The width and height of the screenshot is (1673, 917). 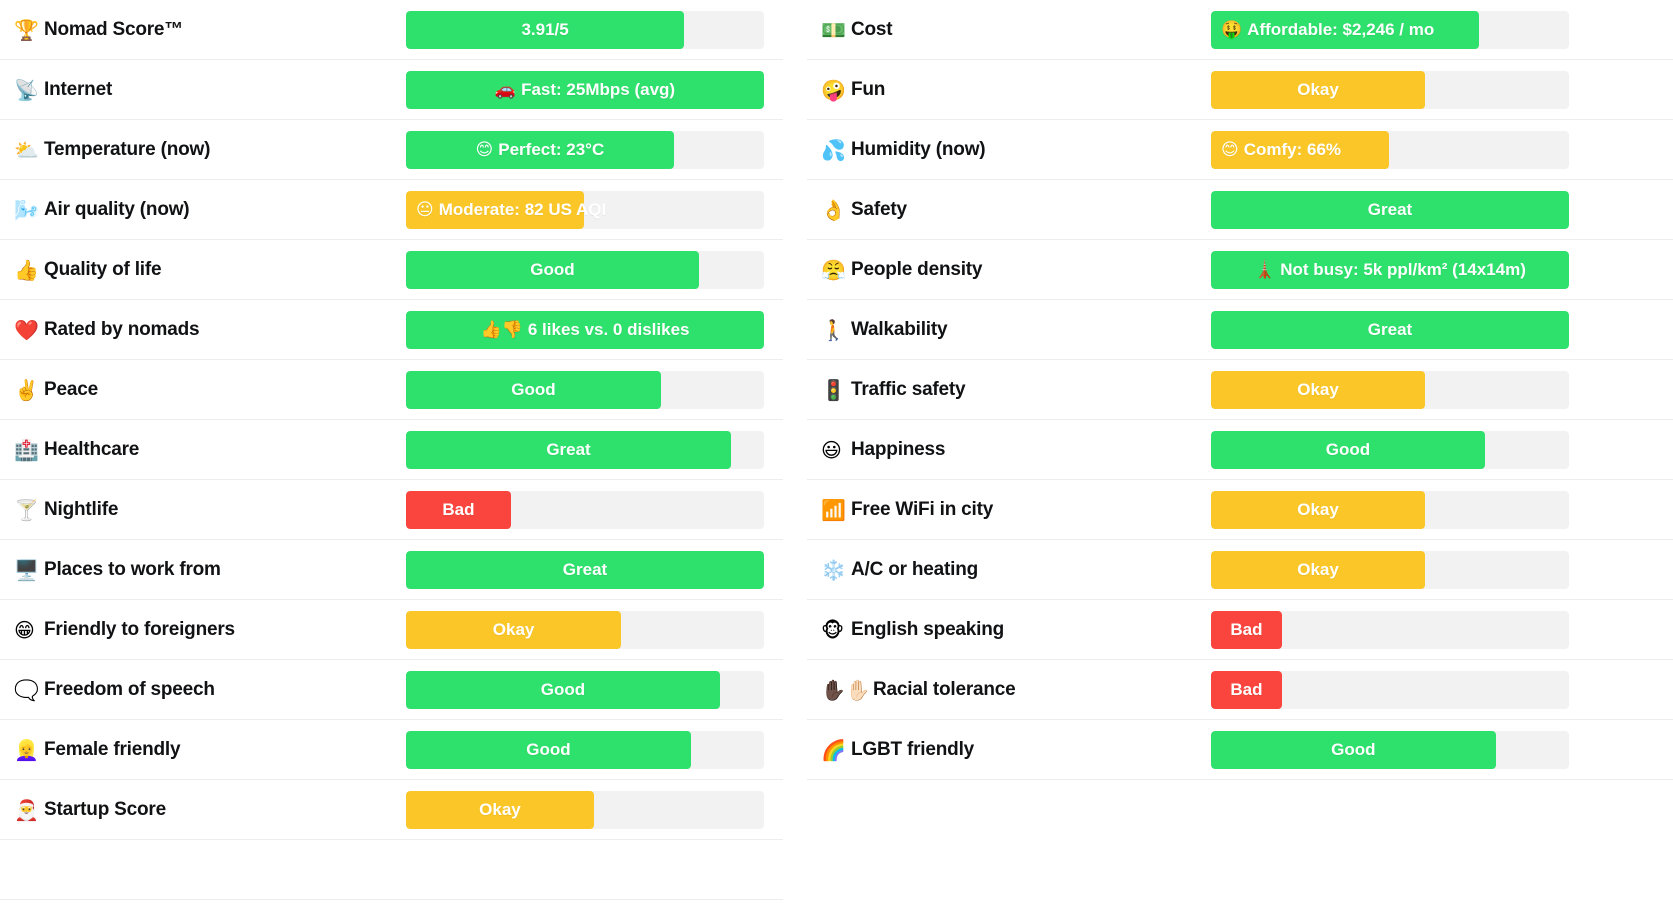 I want to click on row-metric-label: Peace, so click(x=71, y=389).